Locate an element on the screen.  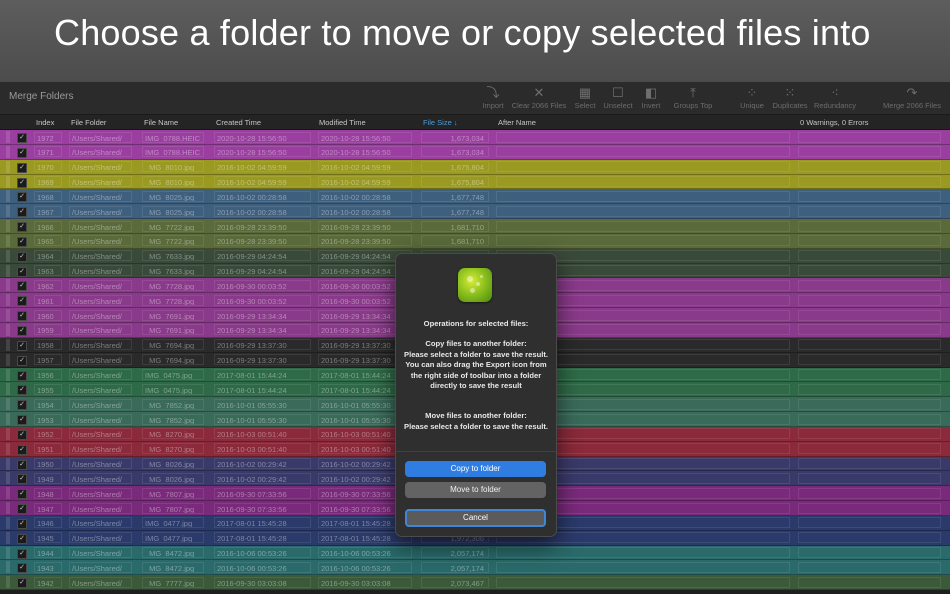
toolbar-duplicates-button: ⁙ Duplicates is located at coordinates (789, 97).